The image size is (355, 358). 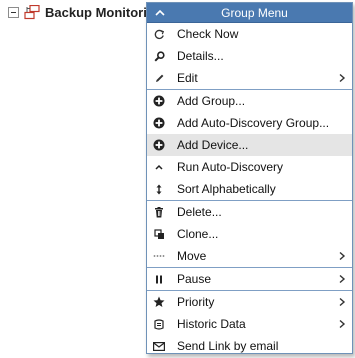 I want to click on menu-item-pause: Pause, so click(x=249, y=279).